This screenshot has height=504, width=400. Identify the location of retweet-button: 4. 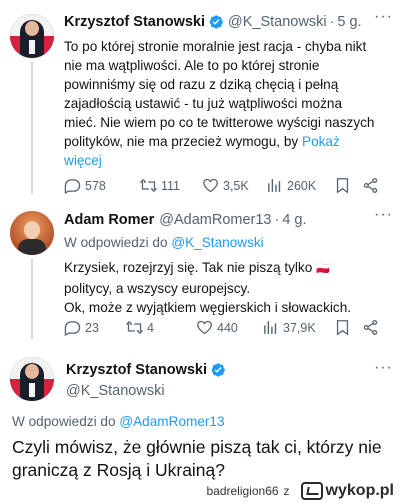
(140, 327).